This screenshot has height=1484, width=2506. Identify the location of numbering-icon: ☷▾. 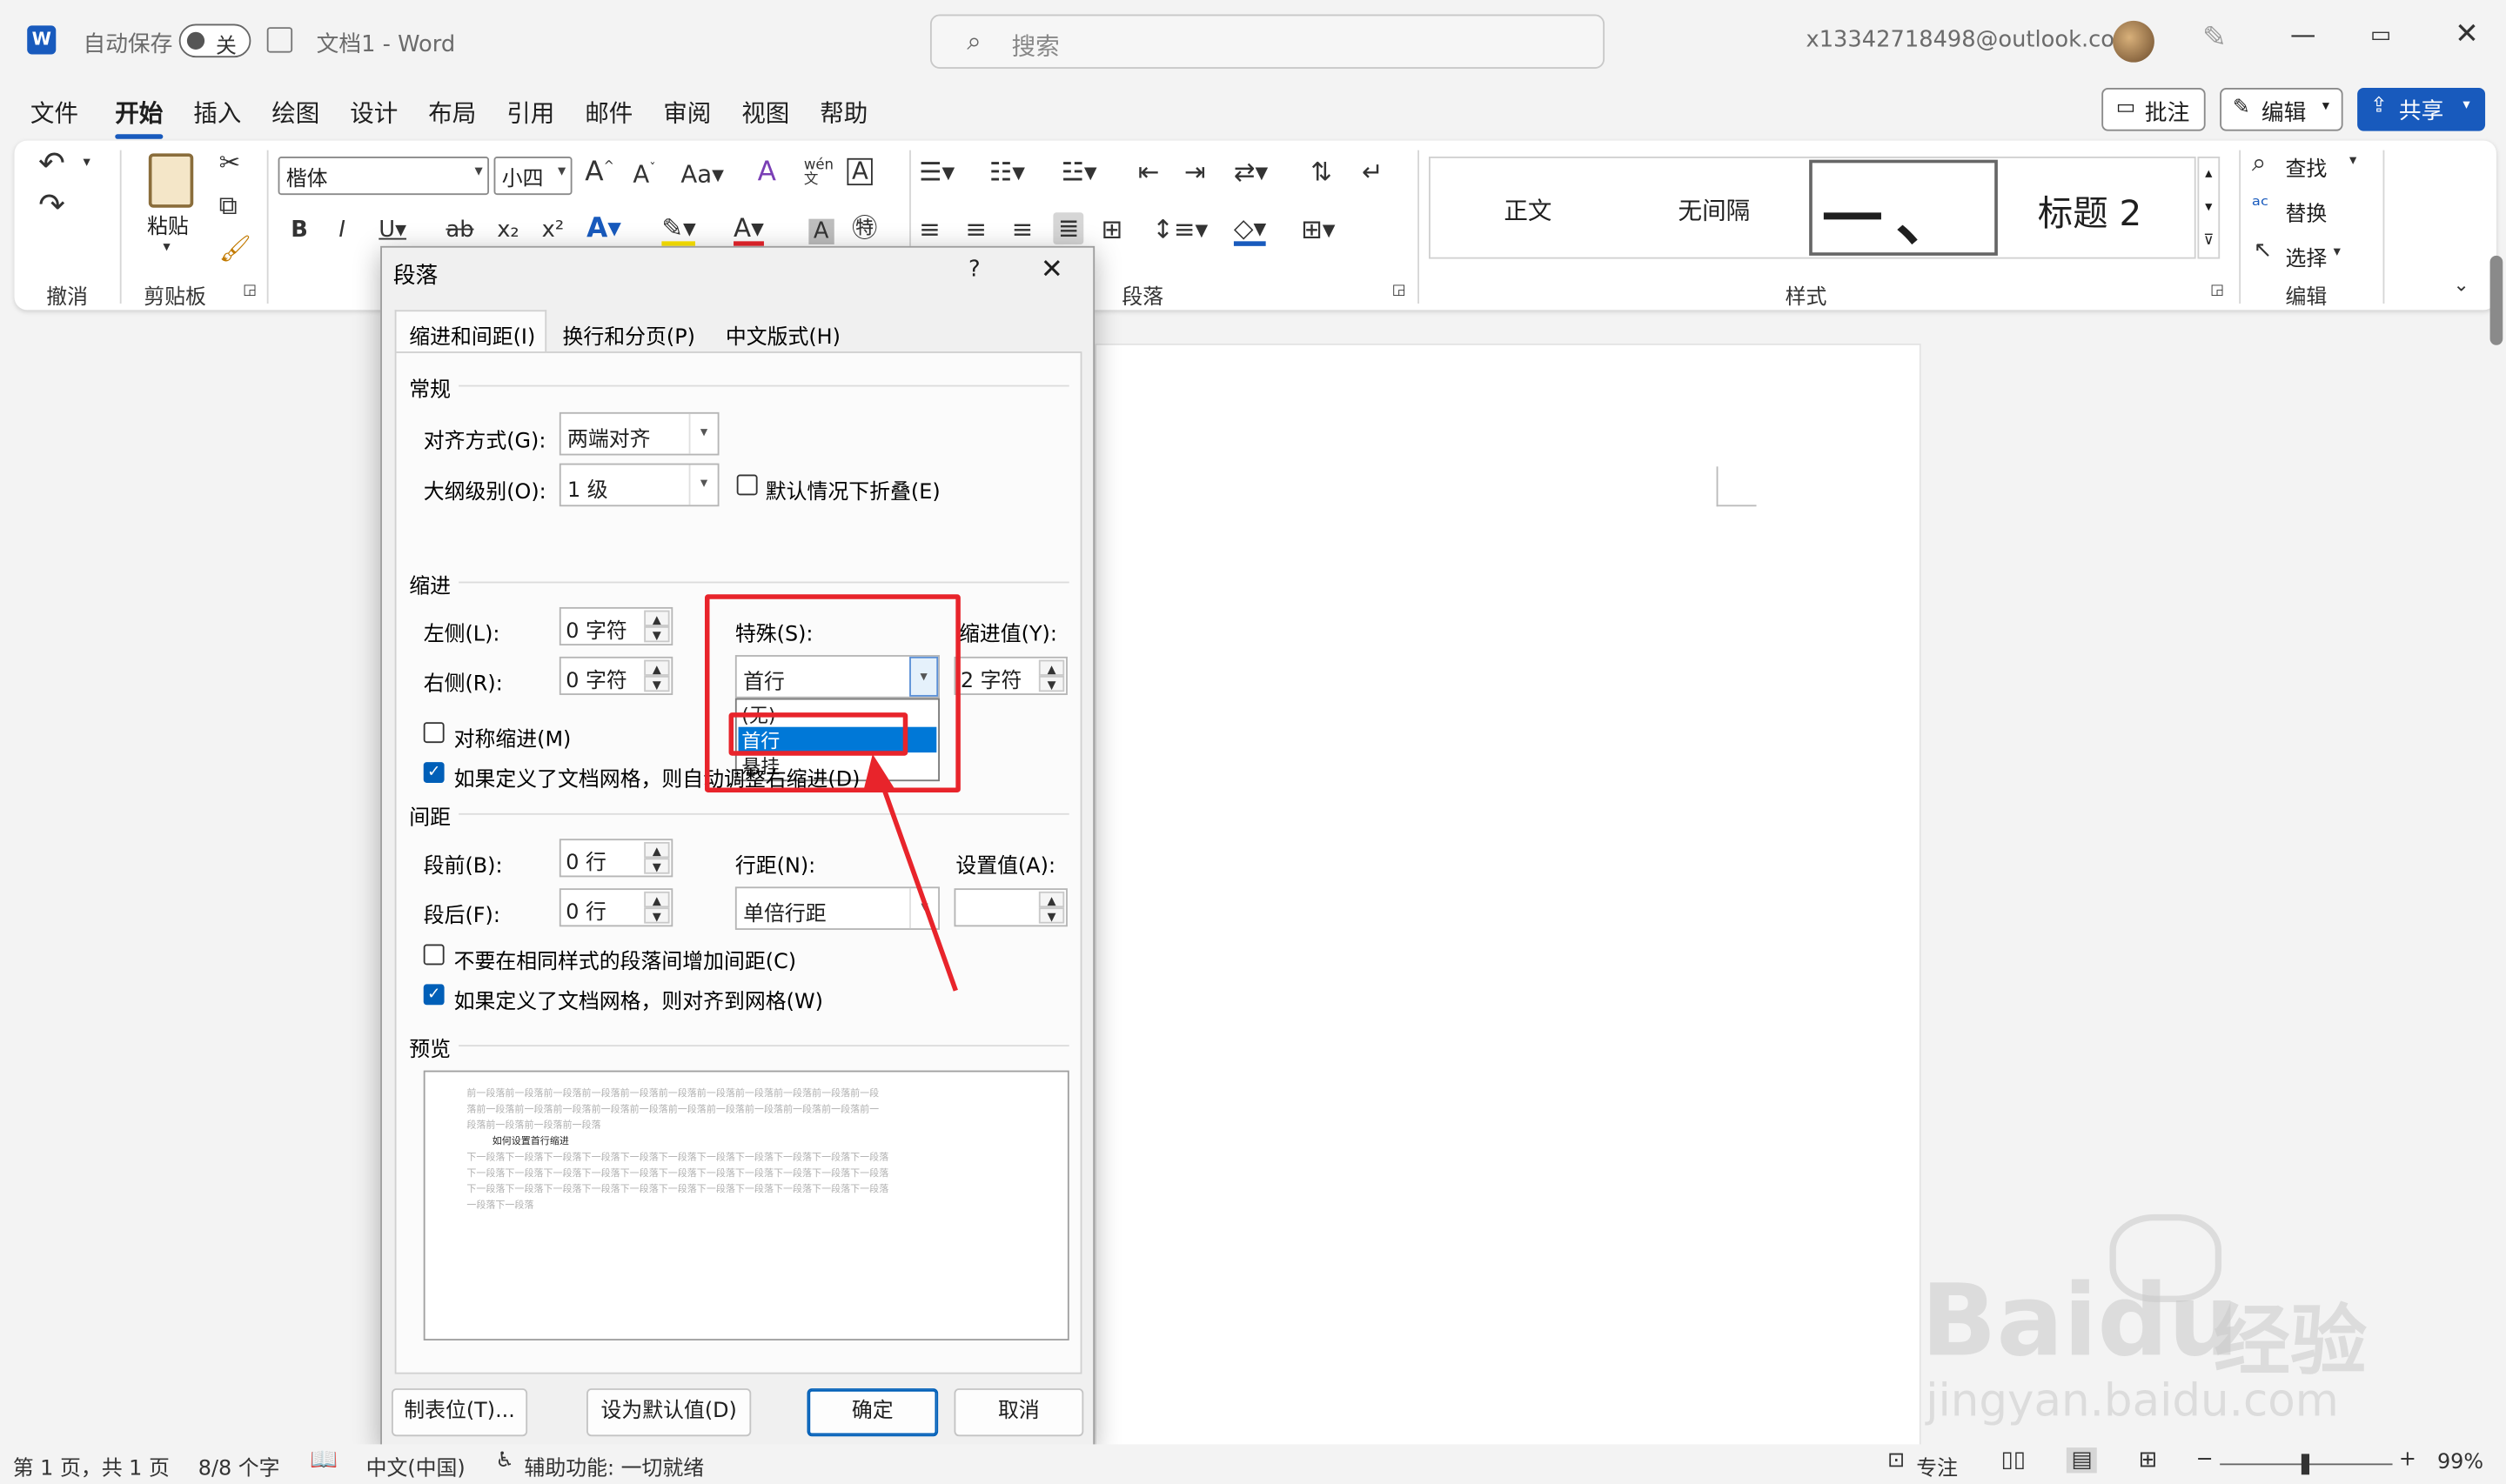
(1007, 172).